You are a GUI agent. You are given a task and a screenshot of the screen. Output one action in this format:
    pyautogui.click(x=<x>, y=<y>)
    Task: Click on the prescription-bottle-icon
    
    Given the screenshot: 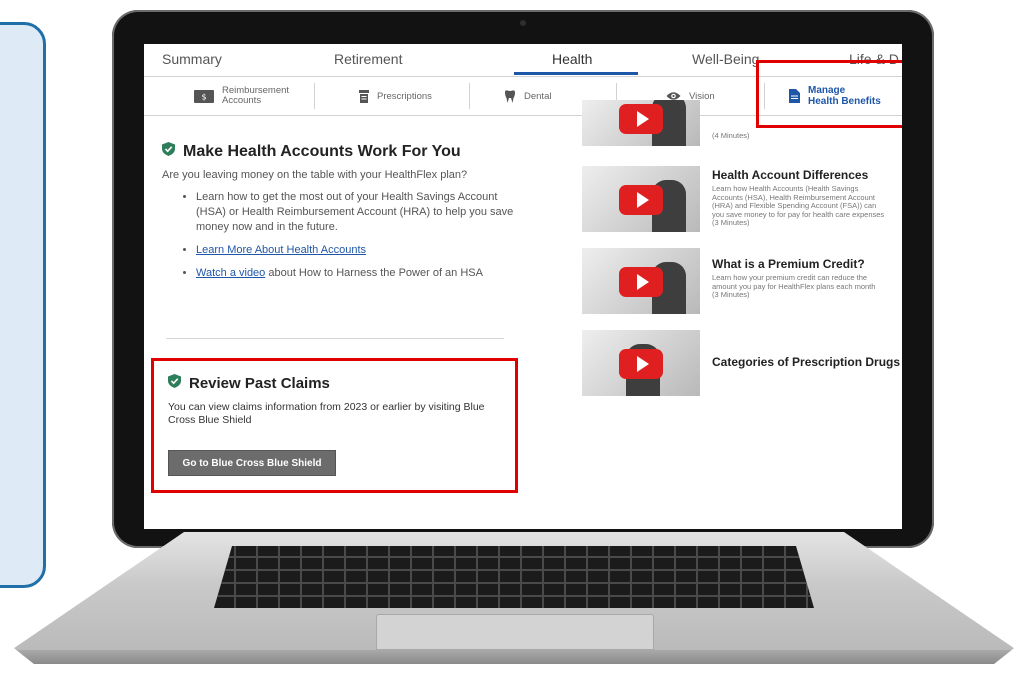 What is the action you would take?
    pyautogui.click(x=364, y=96)
    